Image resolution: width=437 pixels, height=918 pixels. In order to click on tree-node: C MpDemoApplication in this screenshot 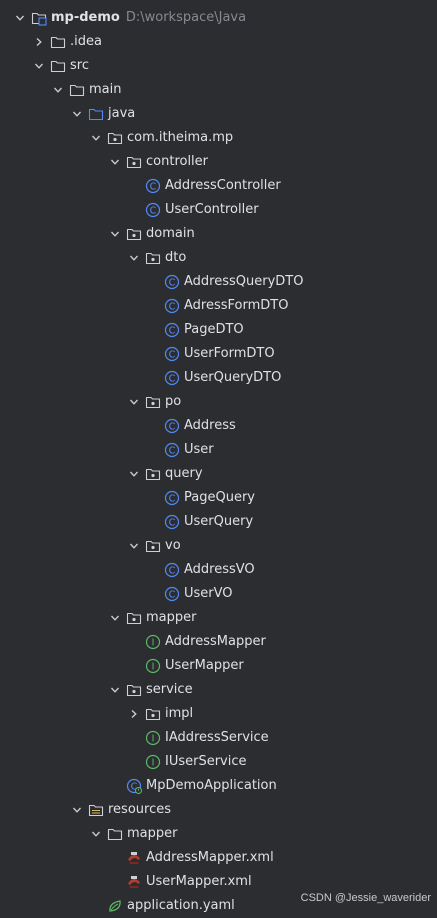, I will do `click(218, 786)`.